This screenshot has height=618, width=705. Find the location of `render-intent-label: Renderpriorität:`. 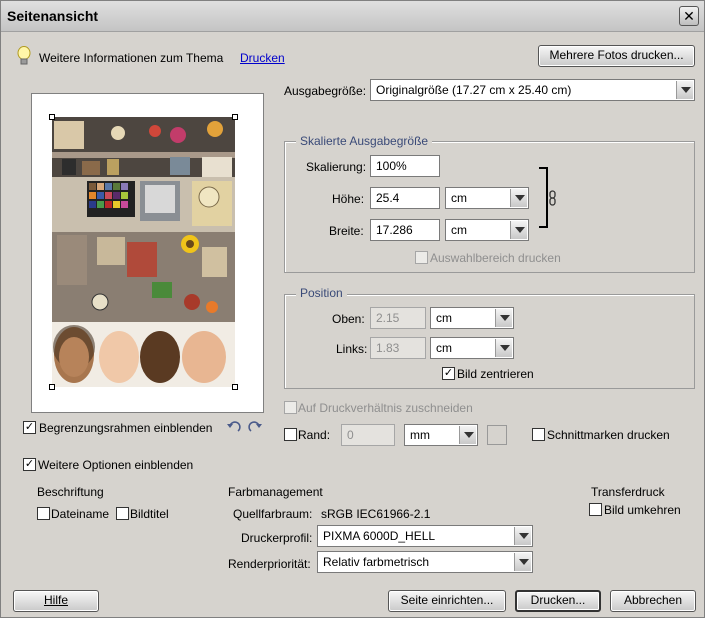

render-intent-label: Renderpriorität: is located at coordinates (269, 564).